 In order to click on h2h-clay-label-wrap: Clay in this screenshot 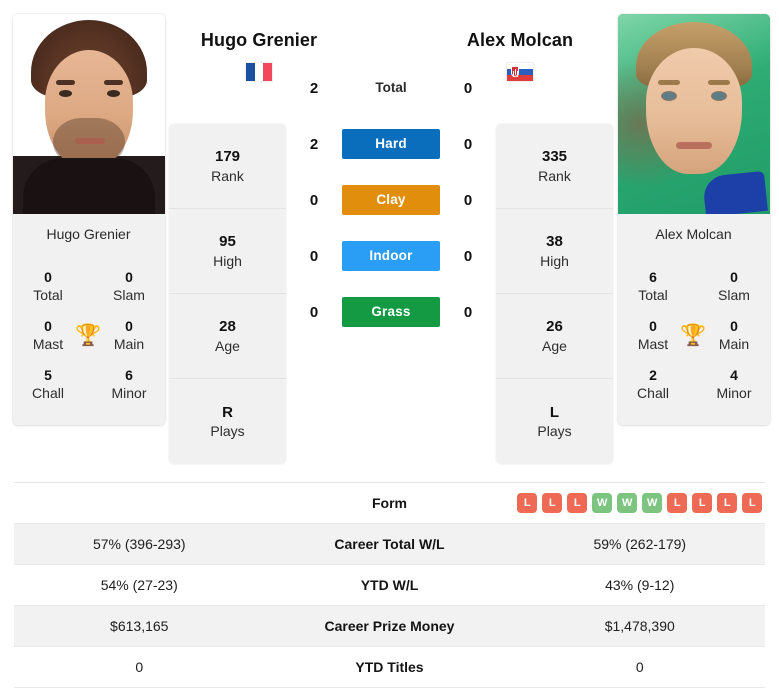, I will do `click(391, 200)`.